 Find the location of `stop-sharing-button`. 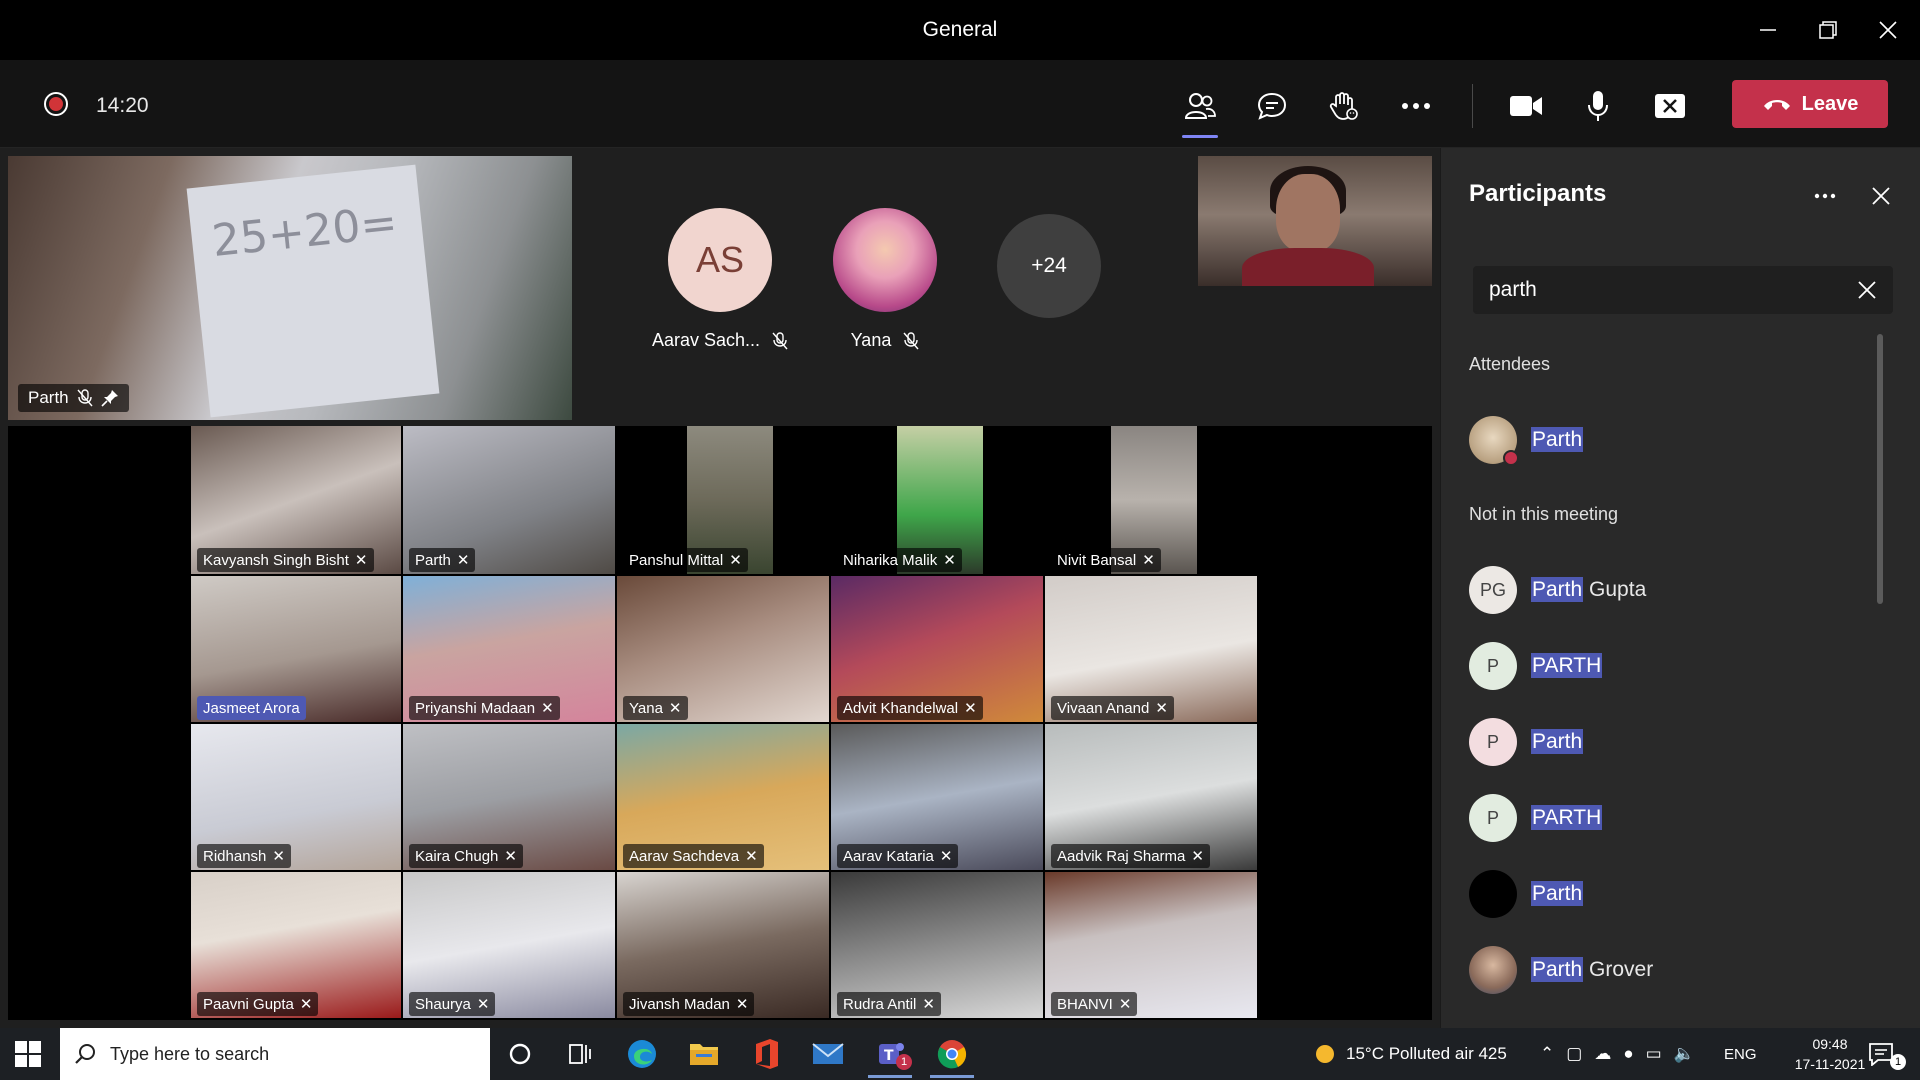

stop-sharing-button is located at coordinates (1670, 106).